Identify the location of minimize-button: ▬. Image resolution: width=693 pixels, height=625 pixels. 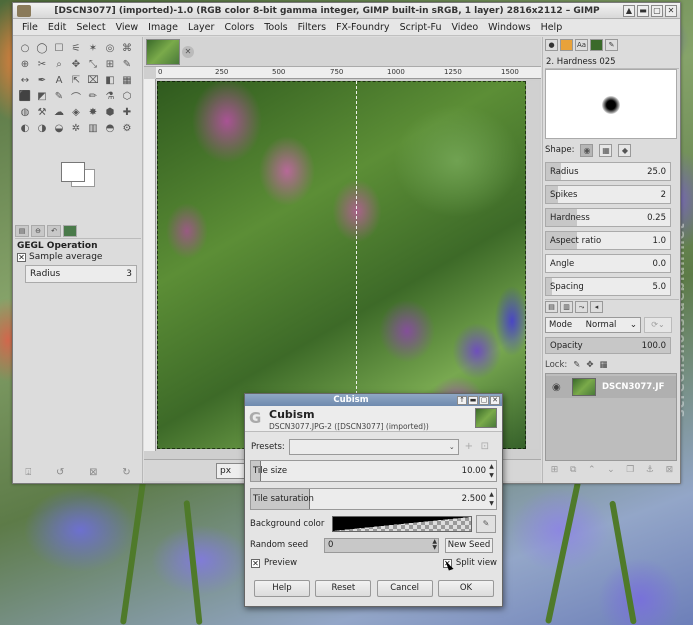
(643, 10).